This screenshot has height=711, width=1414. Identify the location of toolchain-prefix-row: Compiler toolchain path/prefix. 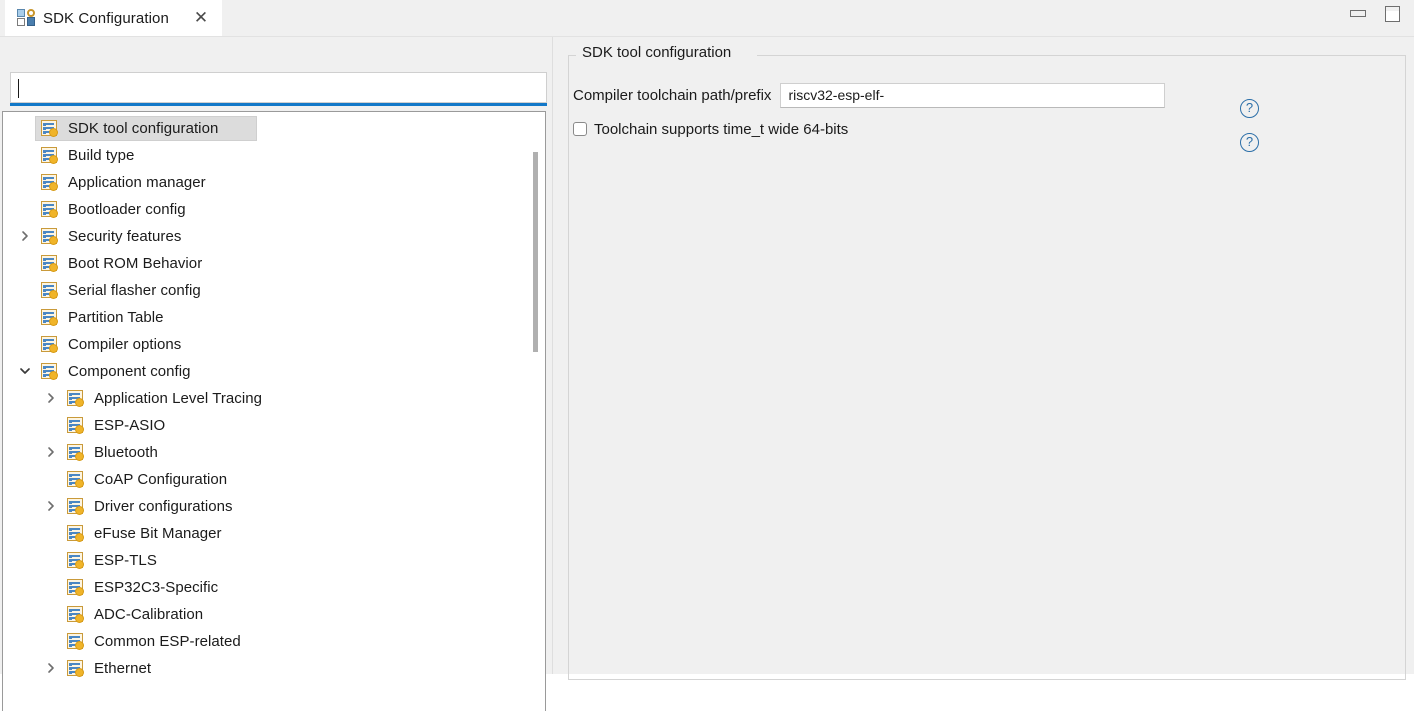
(869, 95).